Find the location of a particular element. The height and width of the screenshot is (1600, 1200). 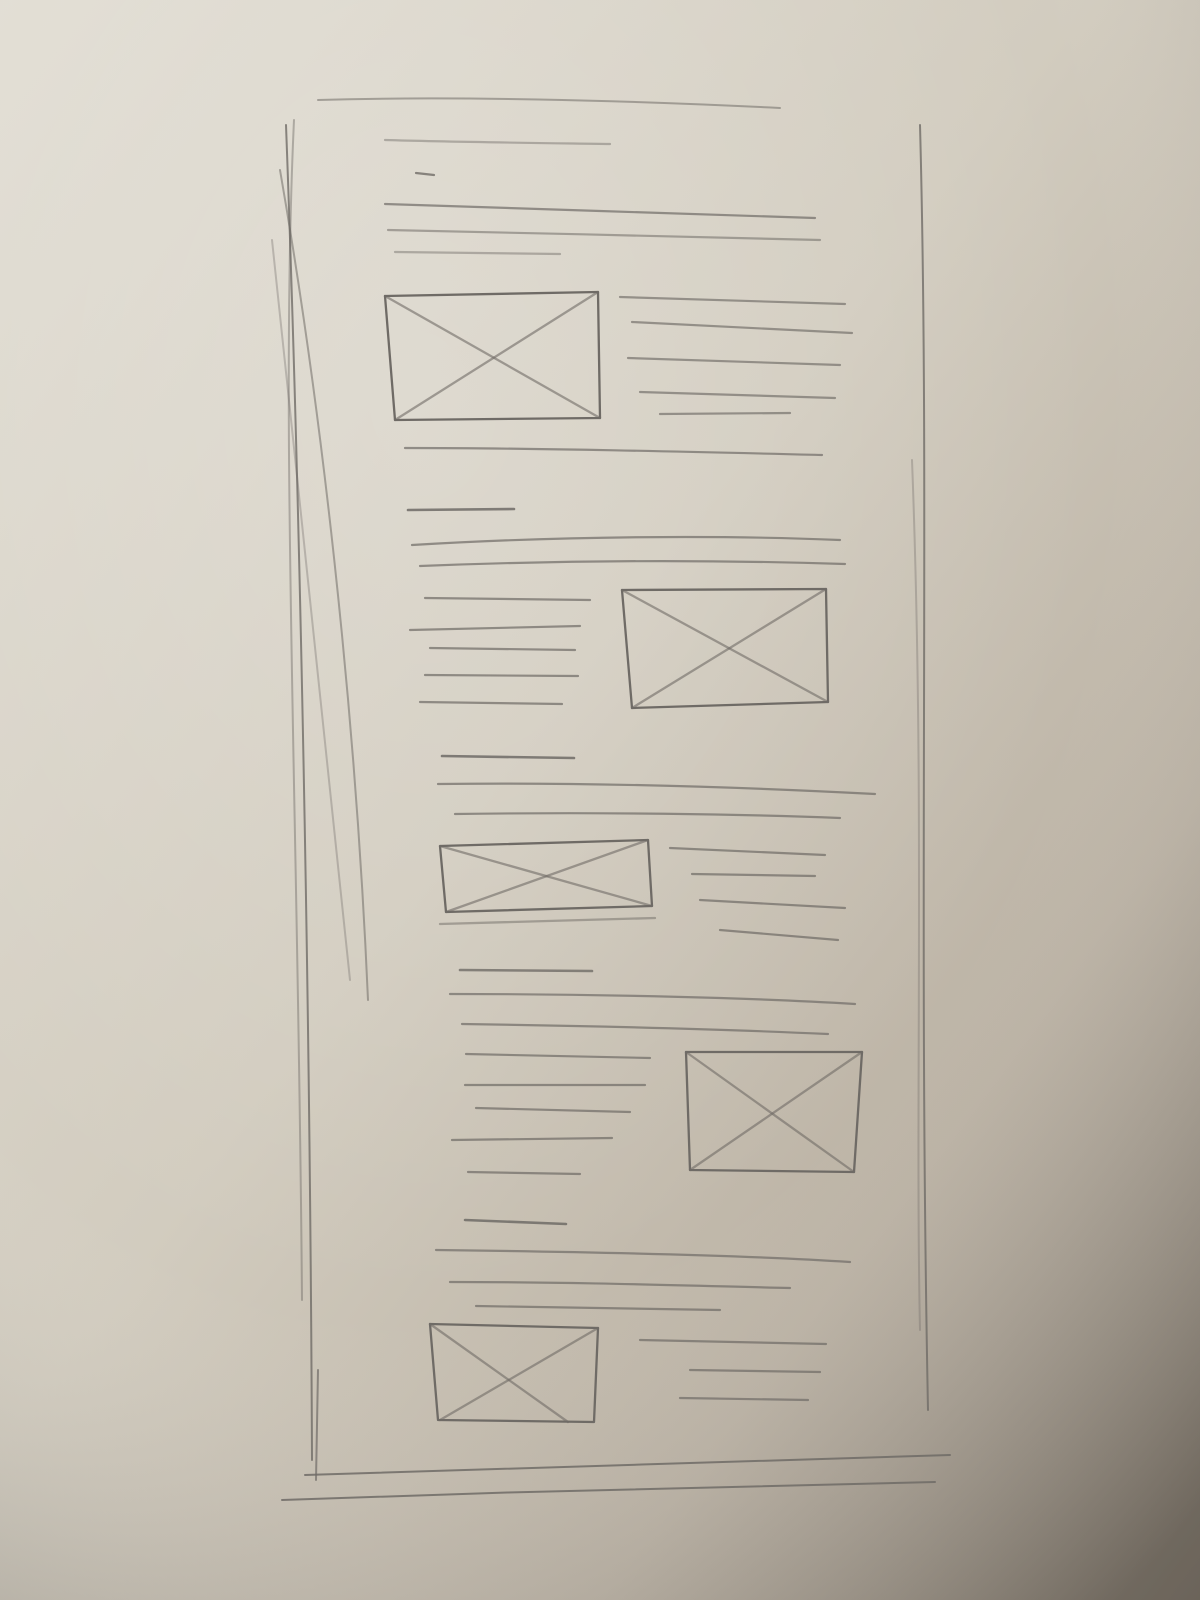

section-2-heading is located at coordinates (461, 509).